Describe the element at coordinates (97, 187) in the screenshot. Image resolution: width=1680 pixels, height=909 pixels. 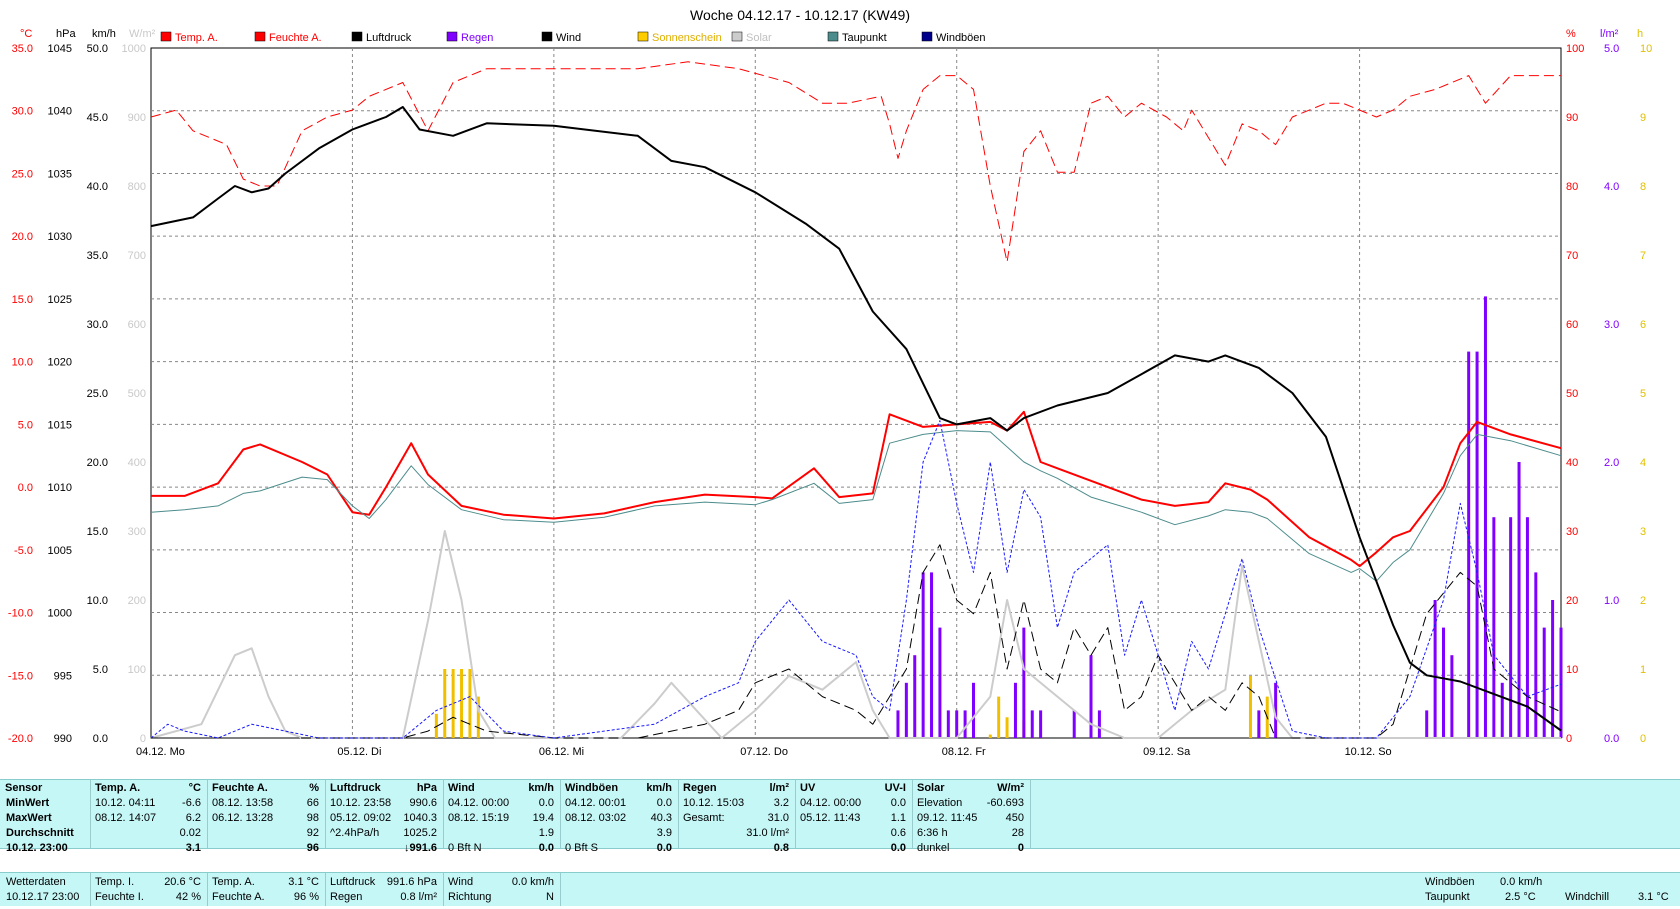
I see `tick-label-wind: 40.0` at that location.